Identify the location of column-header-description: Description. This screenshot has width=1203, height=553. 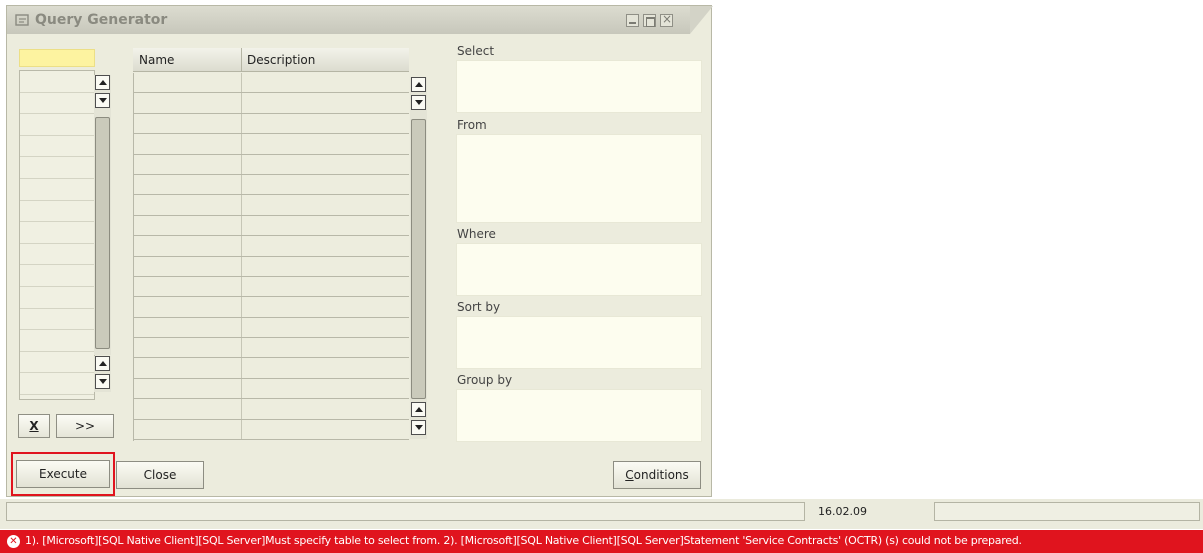
(281, 60).